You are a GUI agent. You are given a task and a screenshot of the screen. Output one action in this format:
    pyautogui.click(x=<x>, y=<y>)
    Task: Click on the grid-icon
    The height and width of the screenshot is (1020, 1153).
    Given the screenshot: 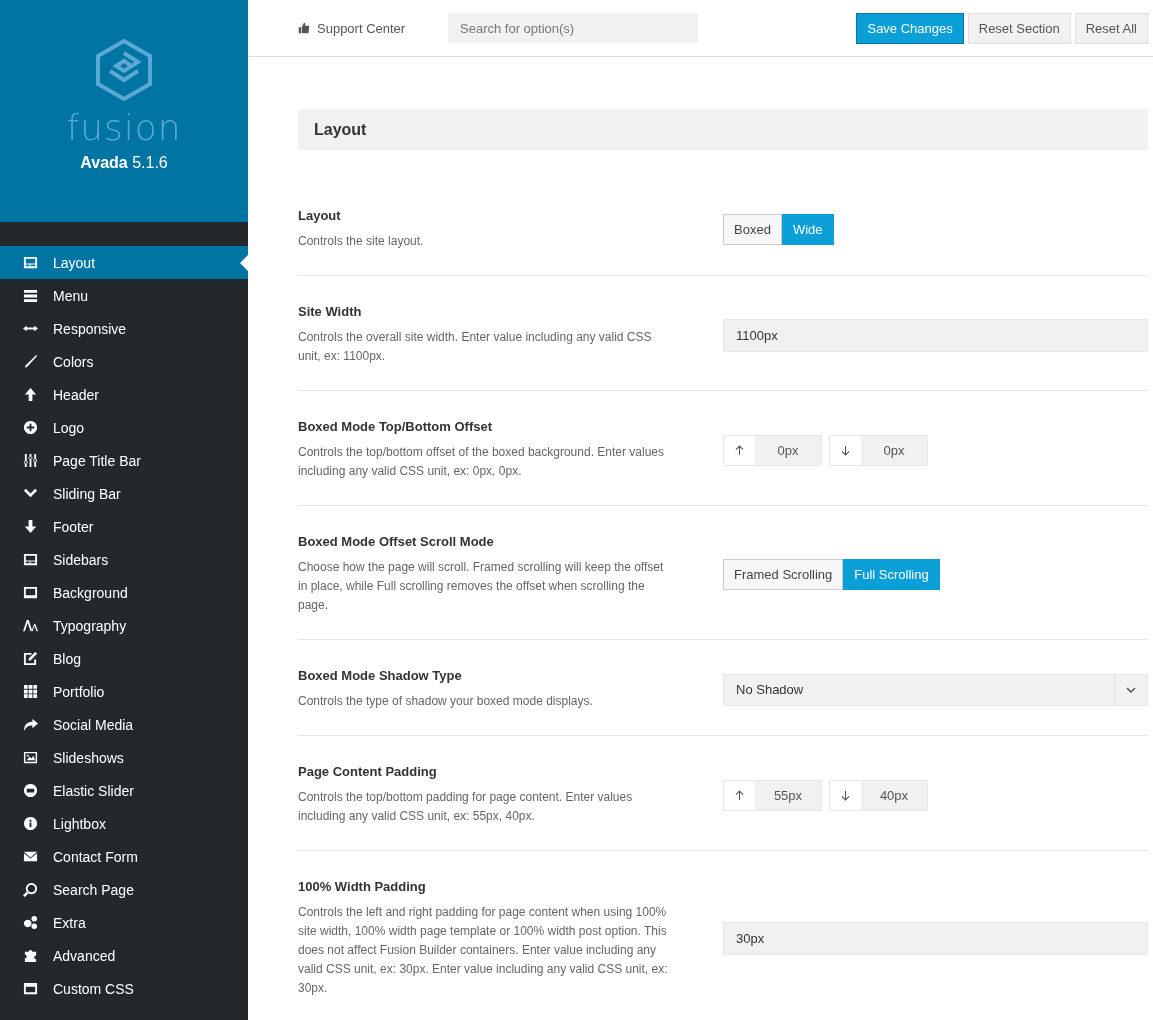 What is the action you would take?
    pyautogui.click(x=30, y=691)
    